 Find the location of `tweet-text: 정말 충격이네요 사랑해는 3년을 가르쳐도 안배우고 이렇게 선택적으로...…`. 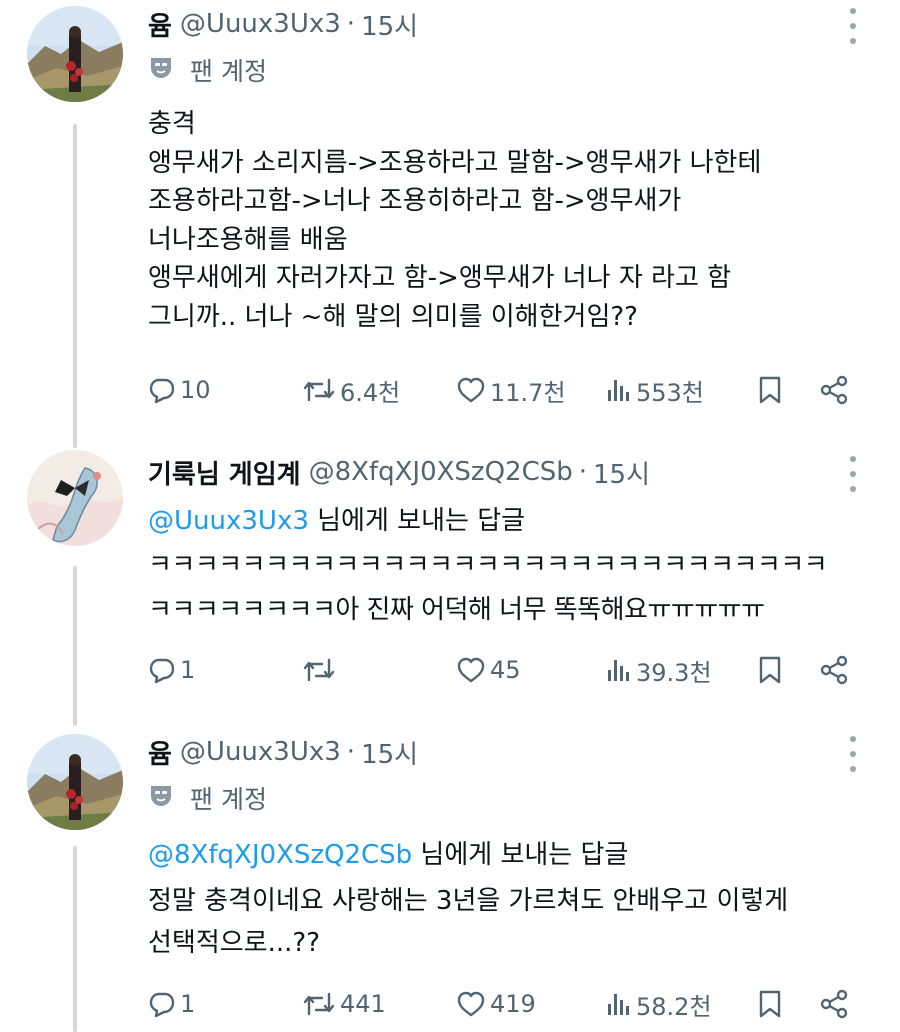

tweet-text: 정말 충격이네요 사랑해는 3년을 가르쳐도 안배우고 이렇게 선택적으로...… is located at coordinates (468, 922).